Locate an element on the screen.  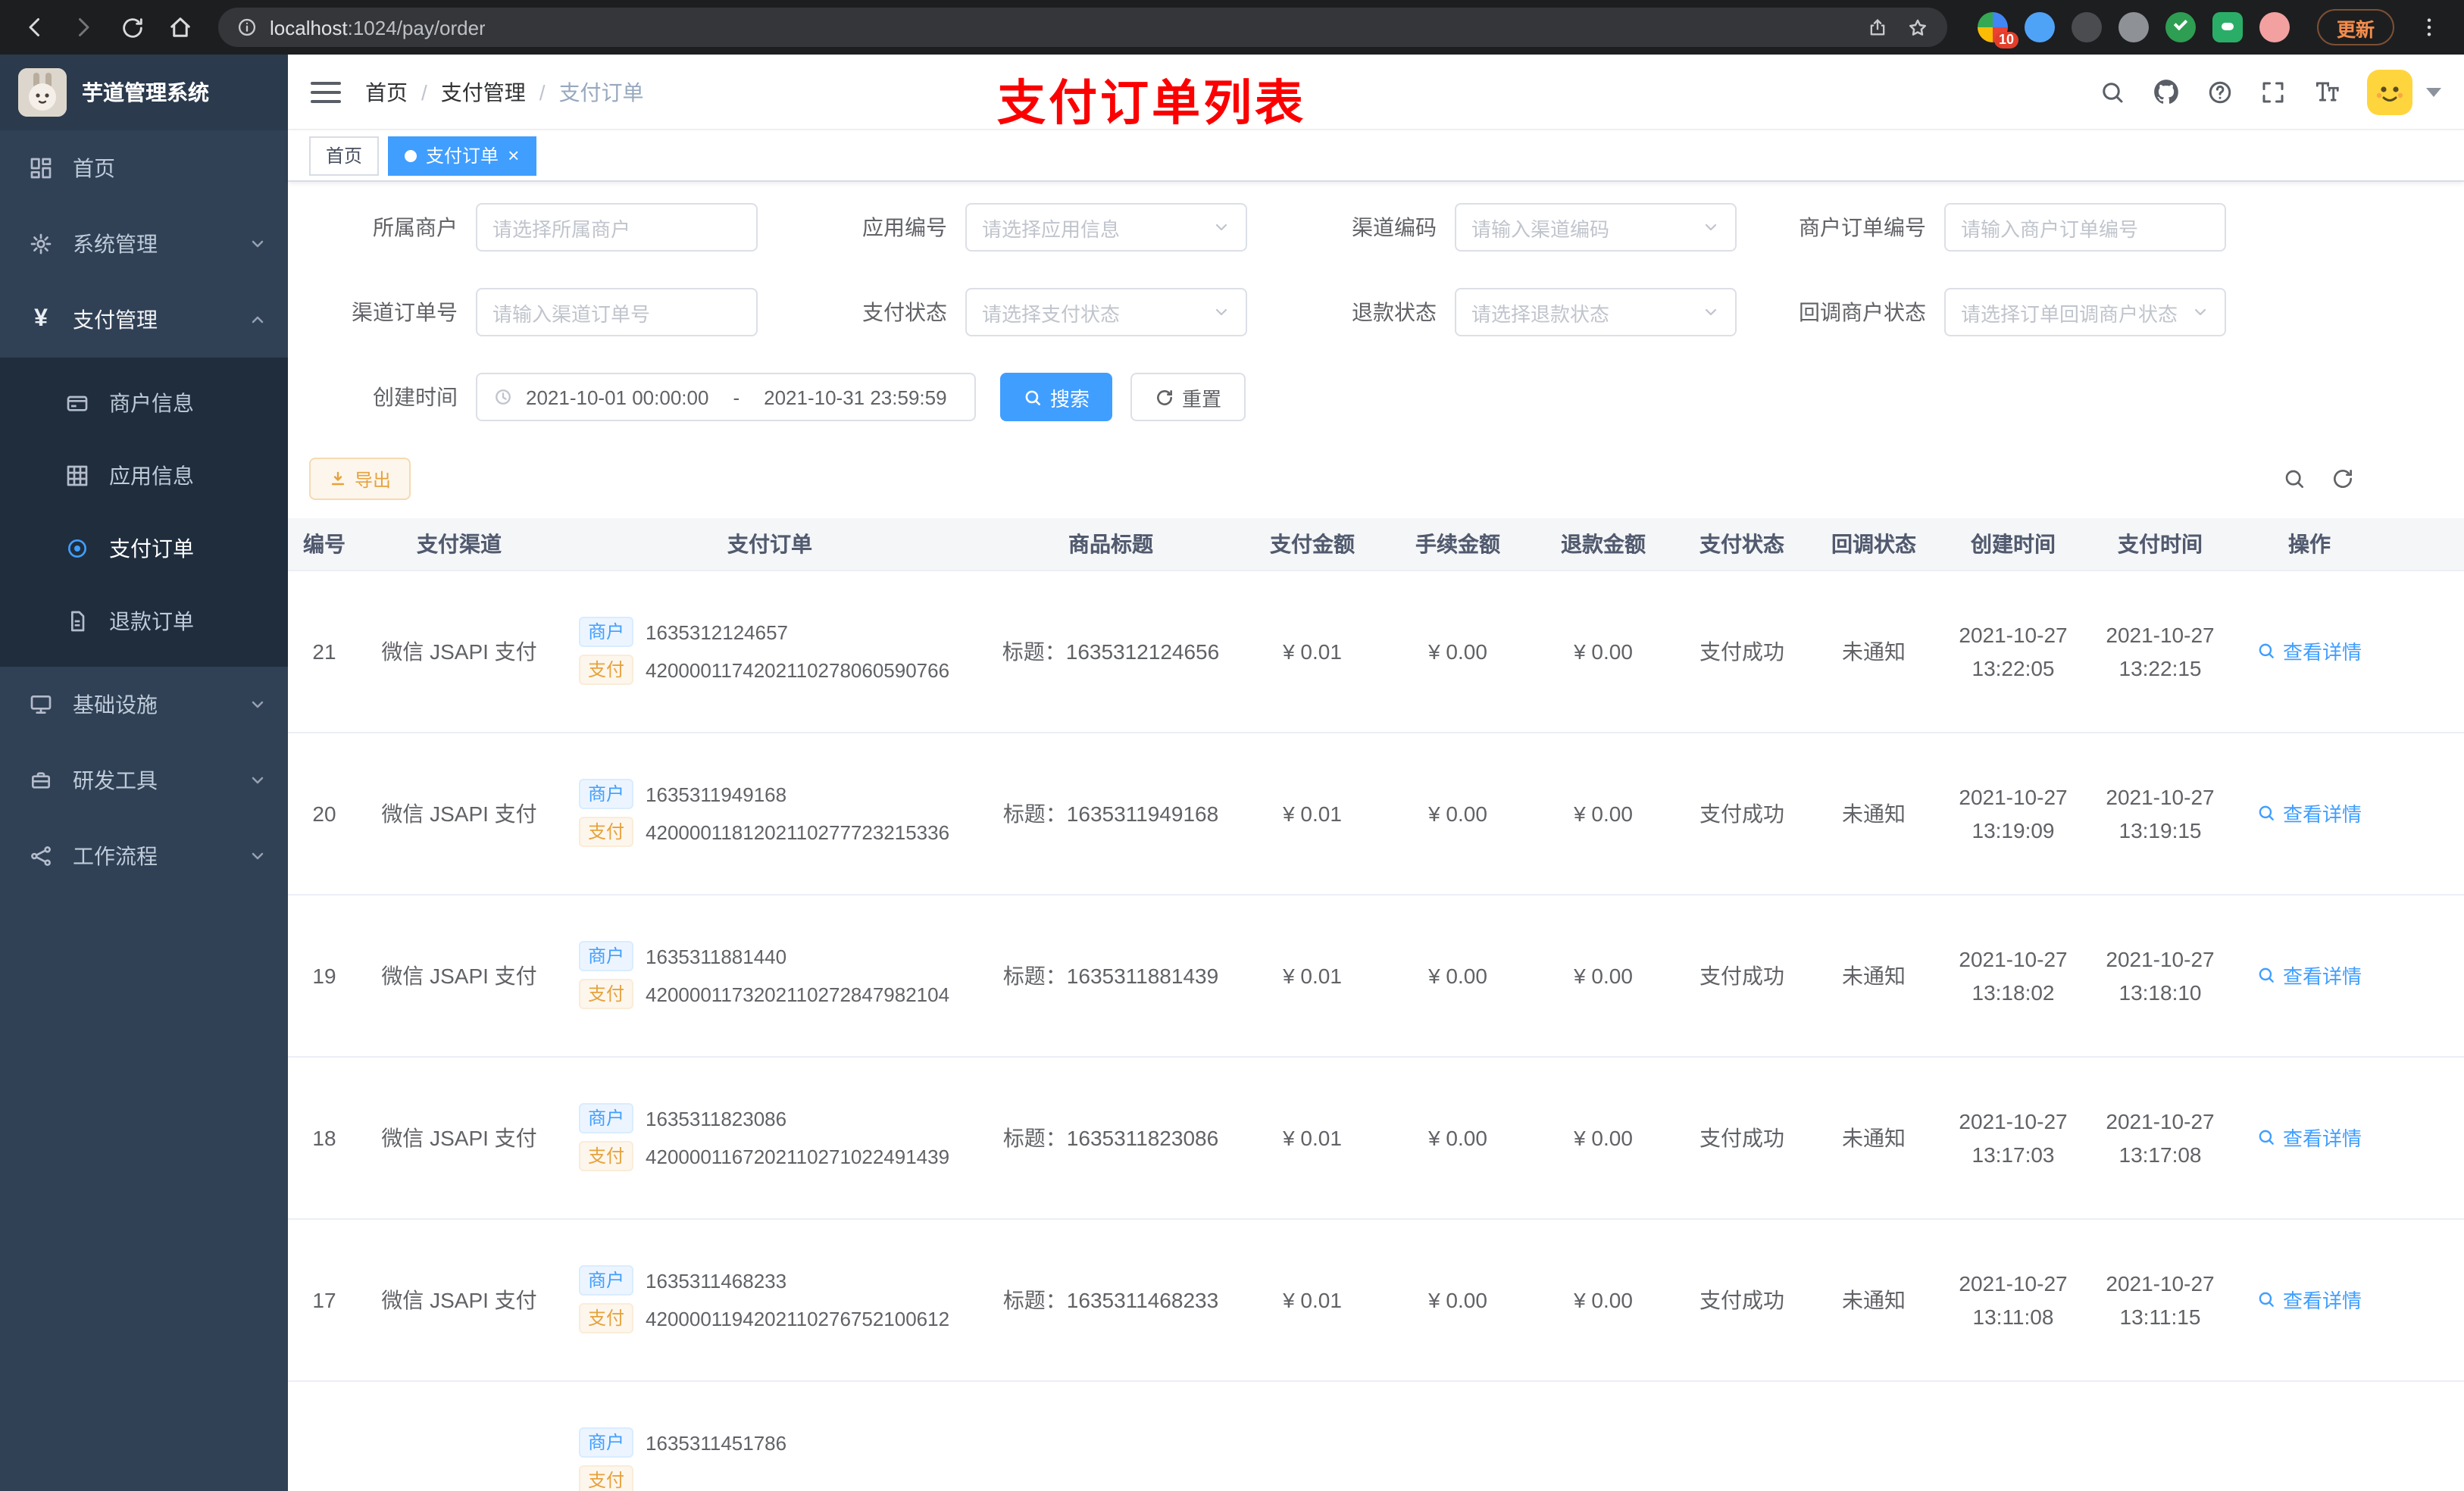
channel-code-select: 请输入渠道编码 is located at coordinates (1596, 227).